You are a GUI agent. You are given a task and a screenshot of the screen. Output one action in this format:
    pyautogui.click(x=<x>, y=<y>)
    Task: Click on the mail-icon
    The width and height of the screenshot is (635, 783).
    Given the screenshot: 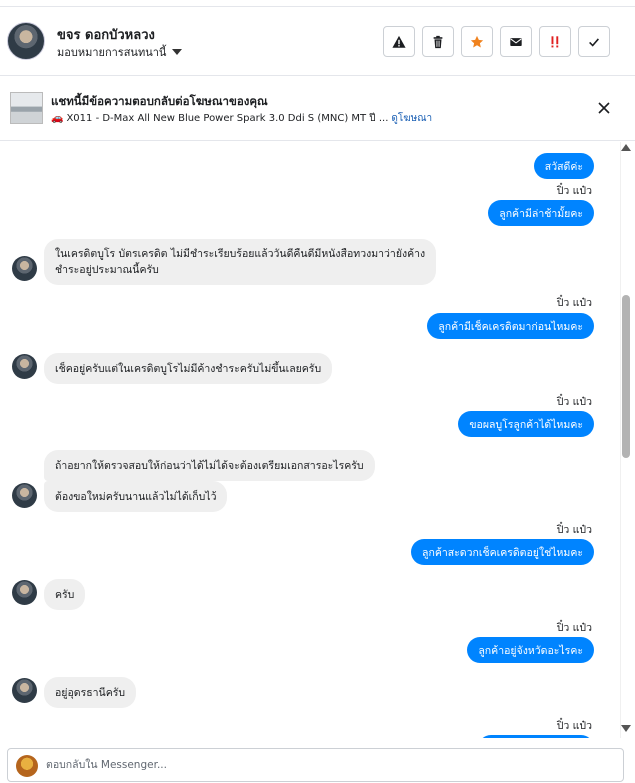 What is the action you would take?
    pyautogui.click(x=516, y=41)
    